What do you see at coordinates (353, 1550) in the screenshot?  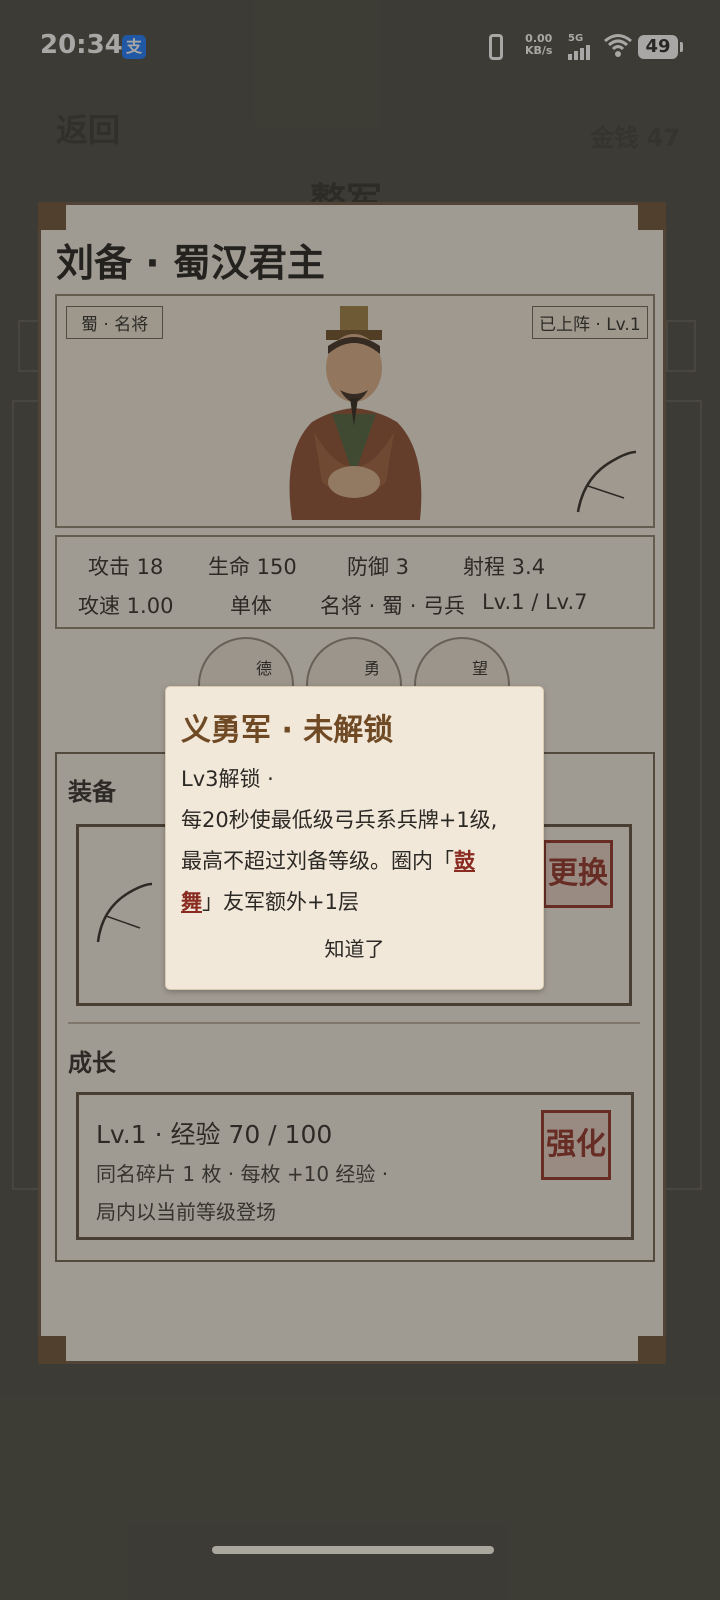 I see `gesture-navigation-bar` at bounding box center [353, 1550].